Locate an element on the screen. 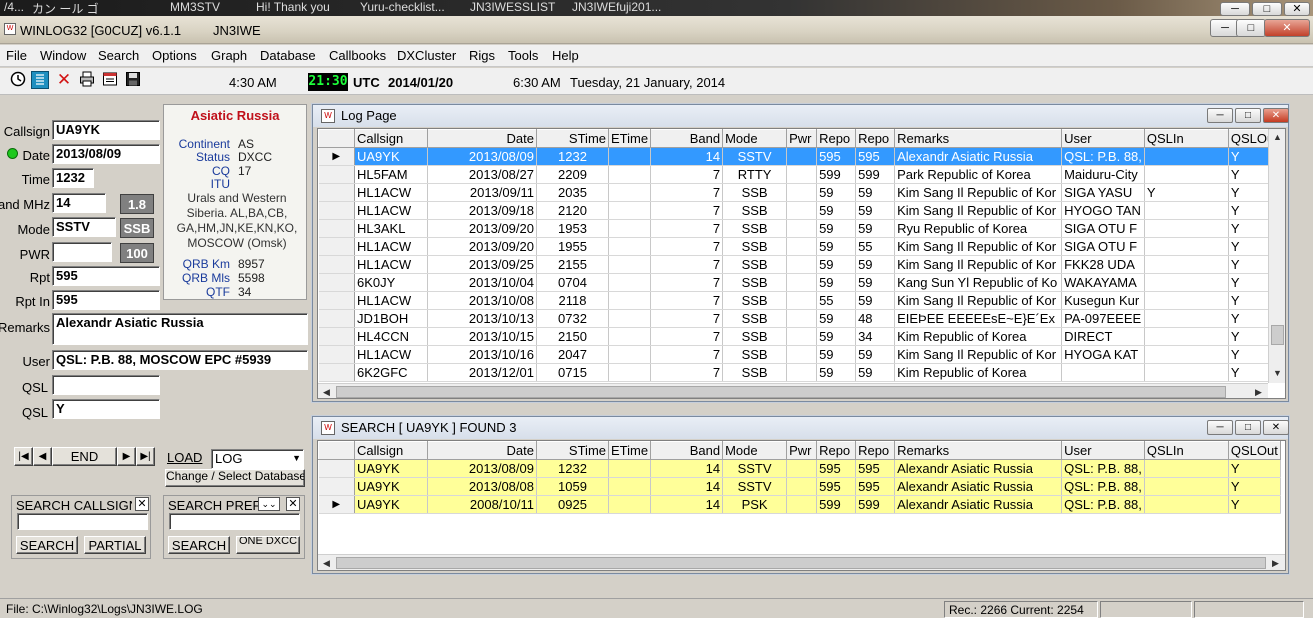 The height and width of the screenshot is (618, 1313). one-dxcc-button: ONE DXCC is located at coordinates (268, 545).